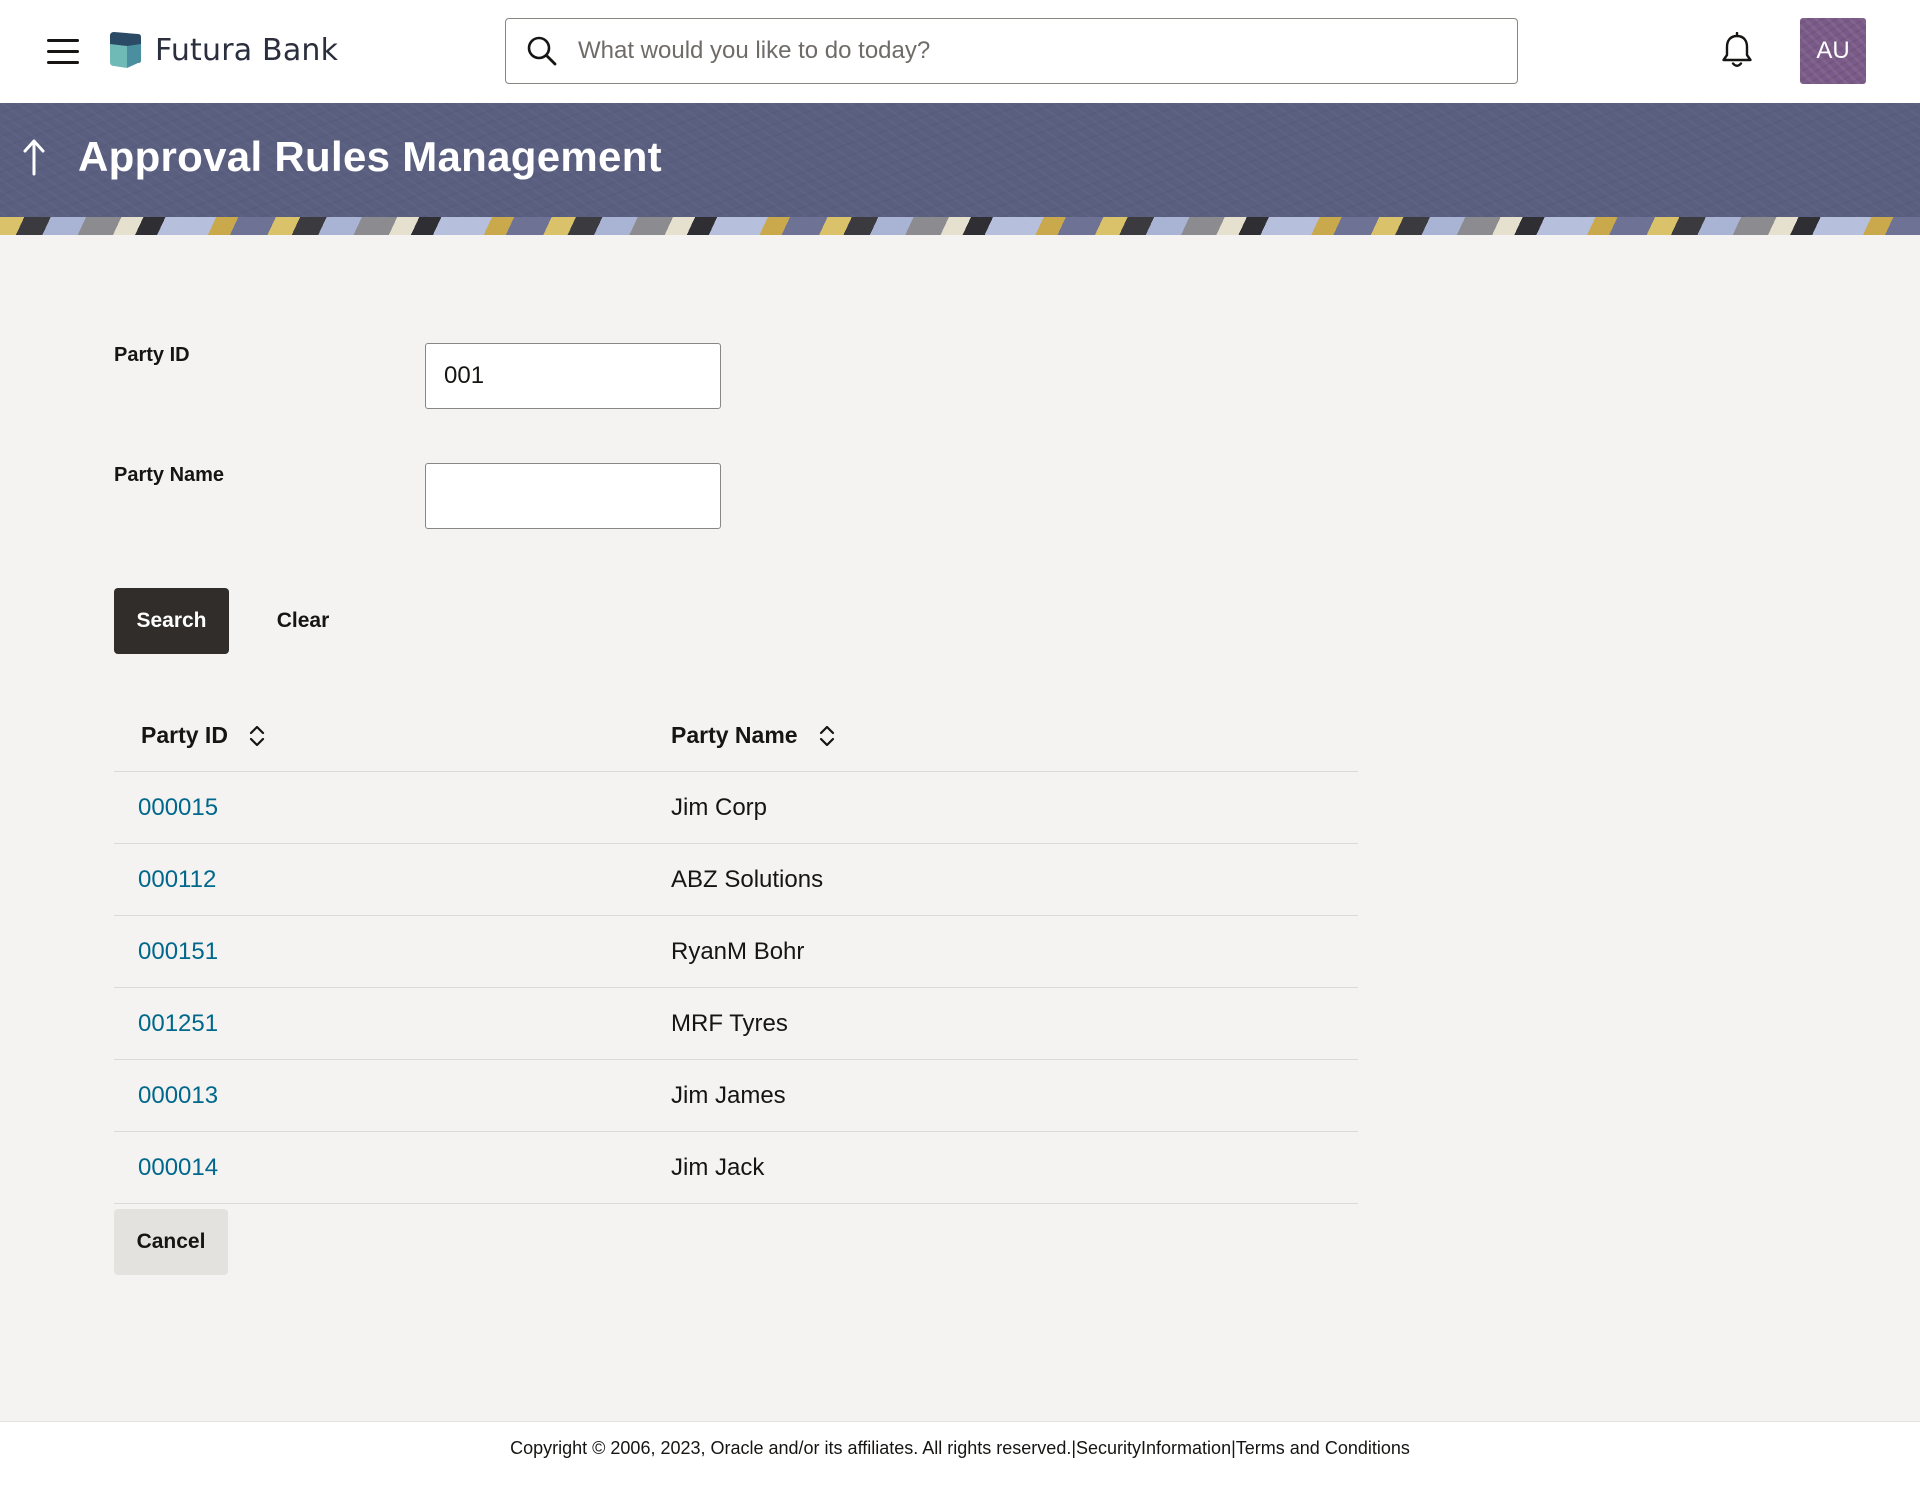 Image resolution: width=1920 pixels, height=1508 pixels. What do you see at coordinates (178, 1023) in the screenshot?
I see `party-id-link: 001251` at bounding box center [178, 1023].